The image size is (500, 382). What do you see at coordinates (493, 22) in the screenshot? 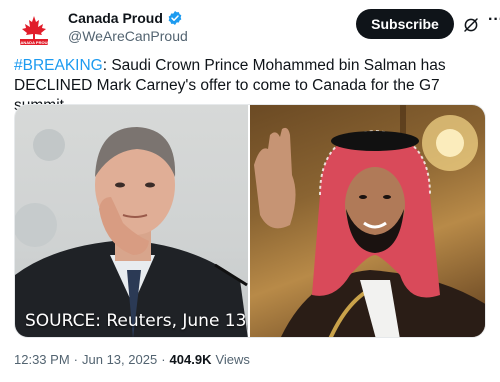
I see `more-icon: ···` at bounding box center [493, 22].